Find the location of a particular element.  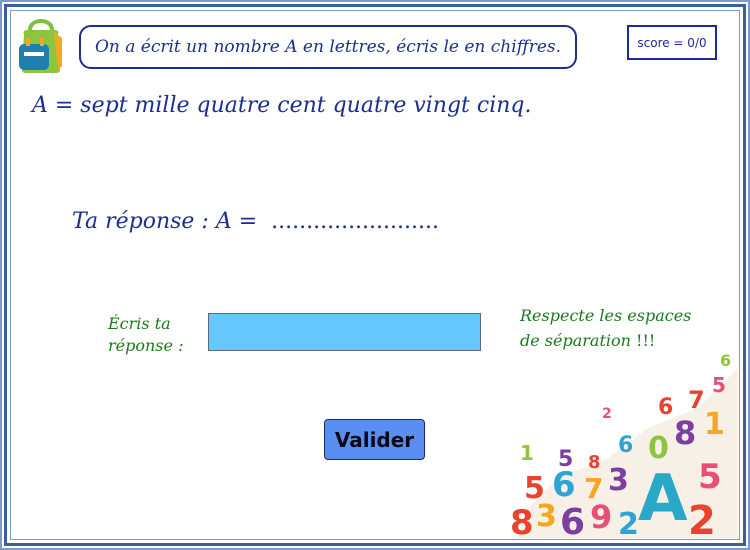

svg-text: A is located at coordinates (663, 499).